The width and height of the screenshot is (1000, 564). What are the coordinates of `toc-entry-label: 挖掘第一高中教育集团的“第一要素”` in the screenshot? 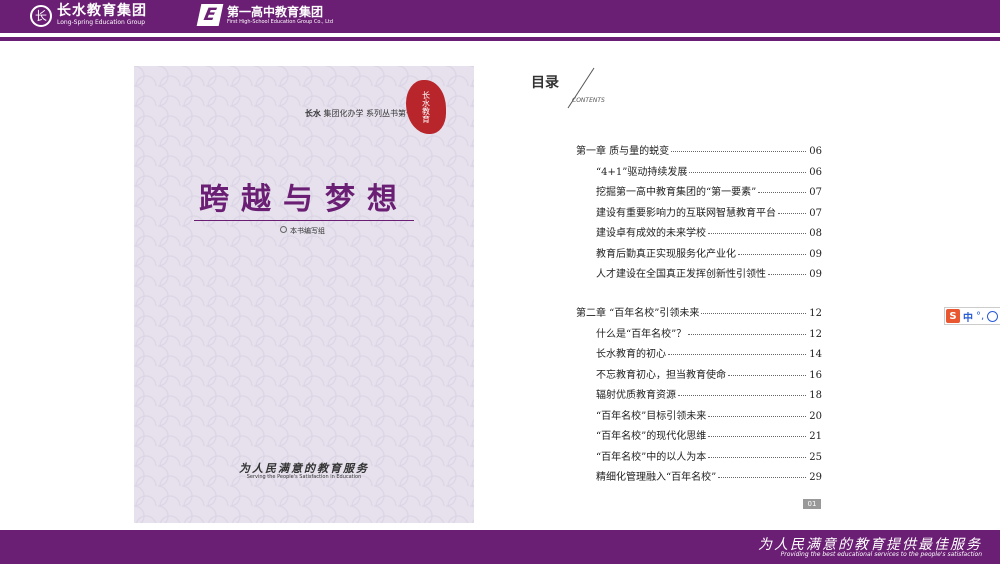 It's located at (676, 192).